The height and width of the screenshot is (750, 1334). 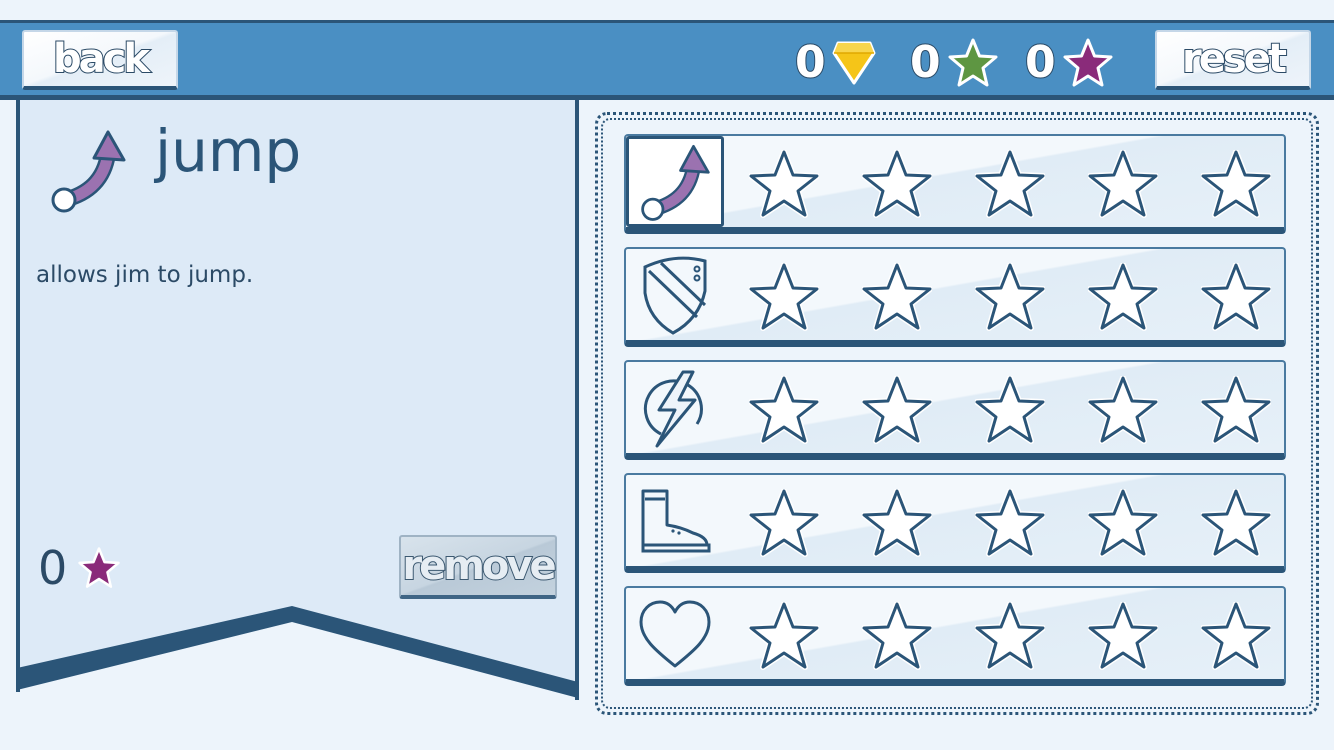 What do you see at coordinates (810, 62) in the screenshot?
I see `gem-count: 0` at bounding box center [810, 62].